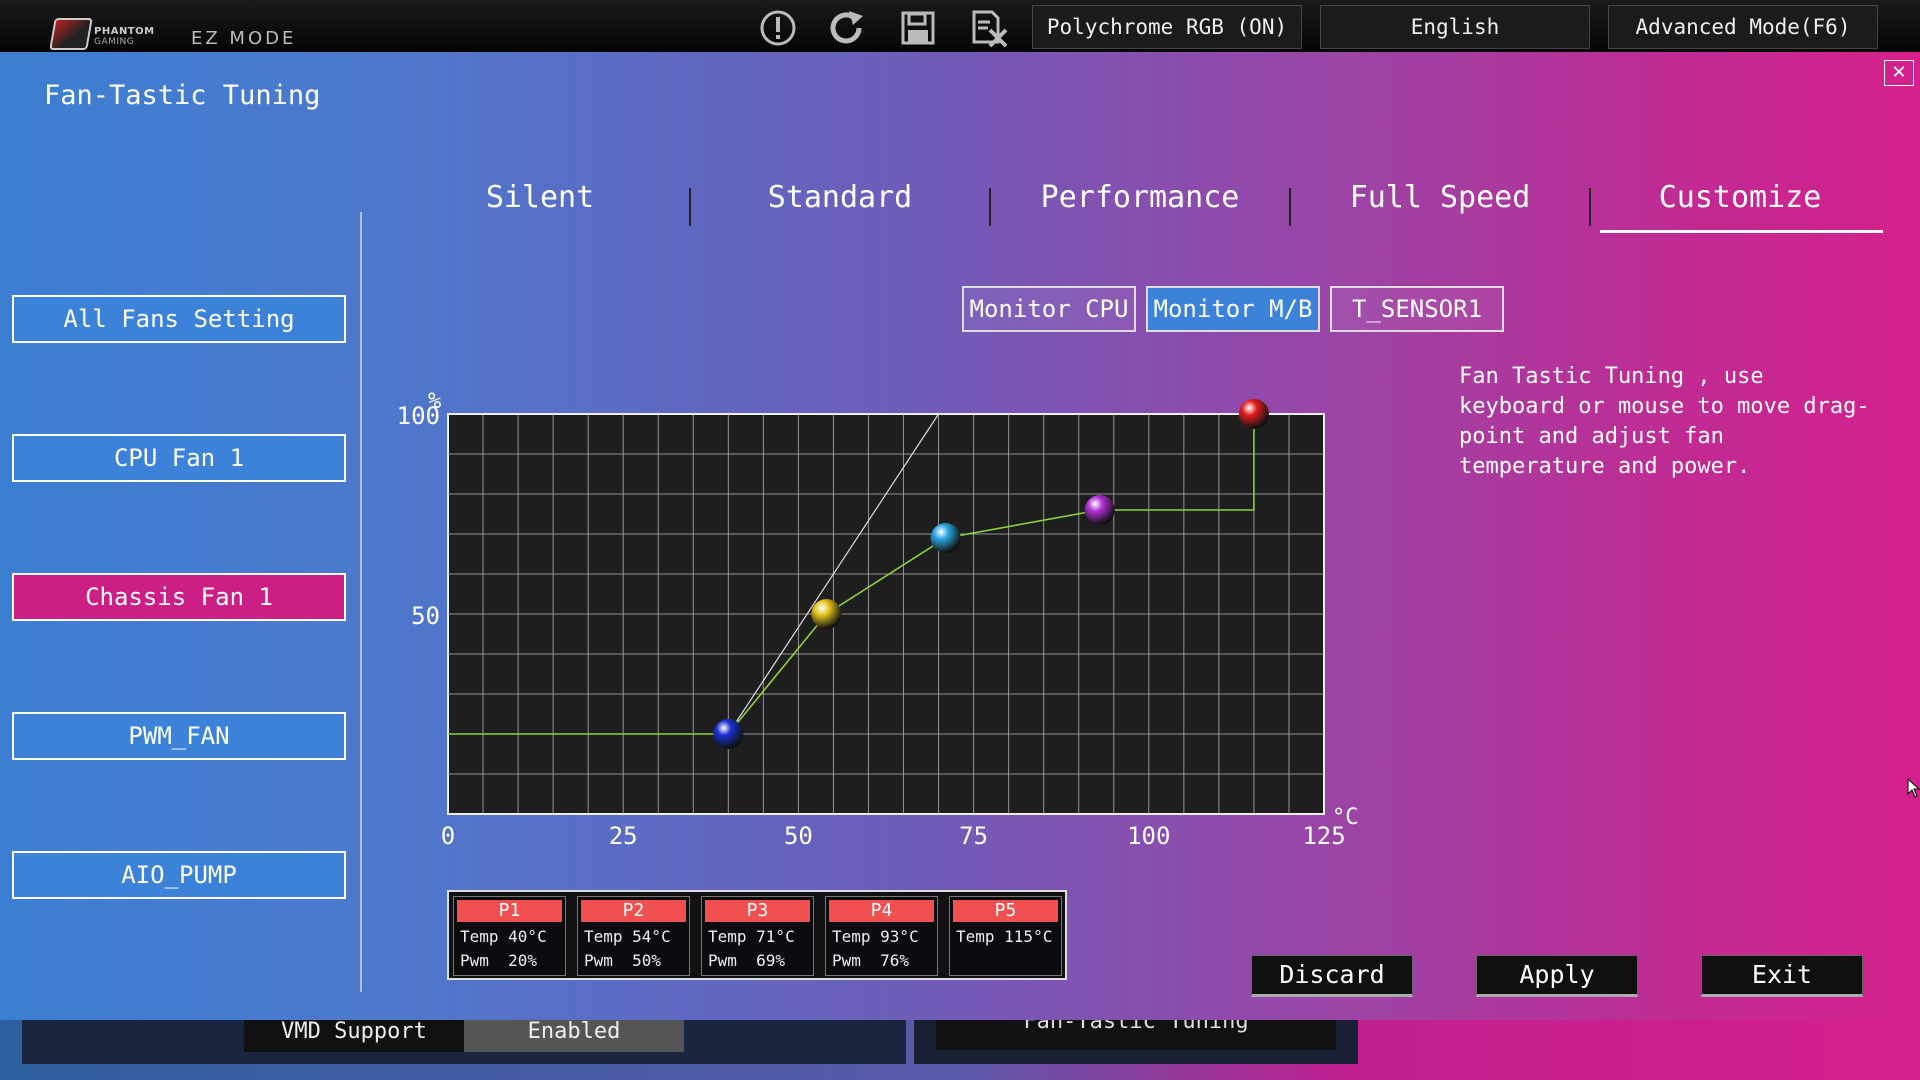  I want to click on x-tick-label: 50, so click(798, 836).